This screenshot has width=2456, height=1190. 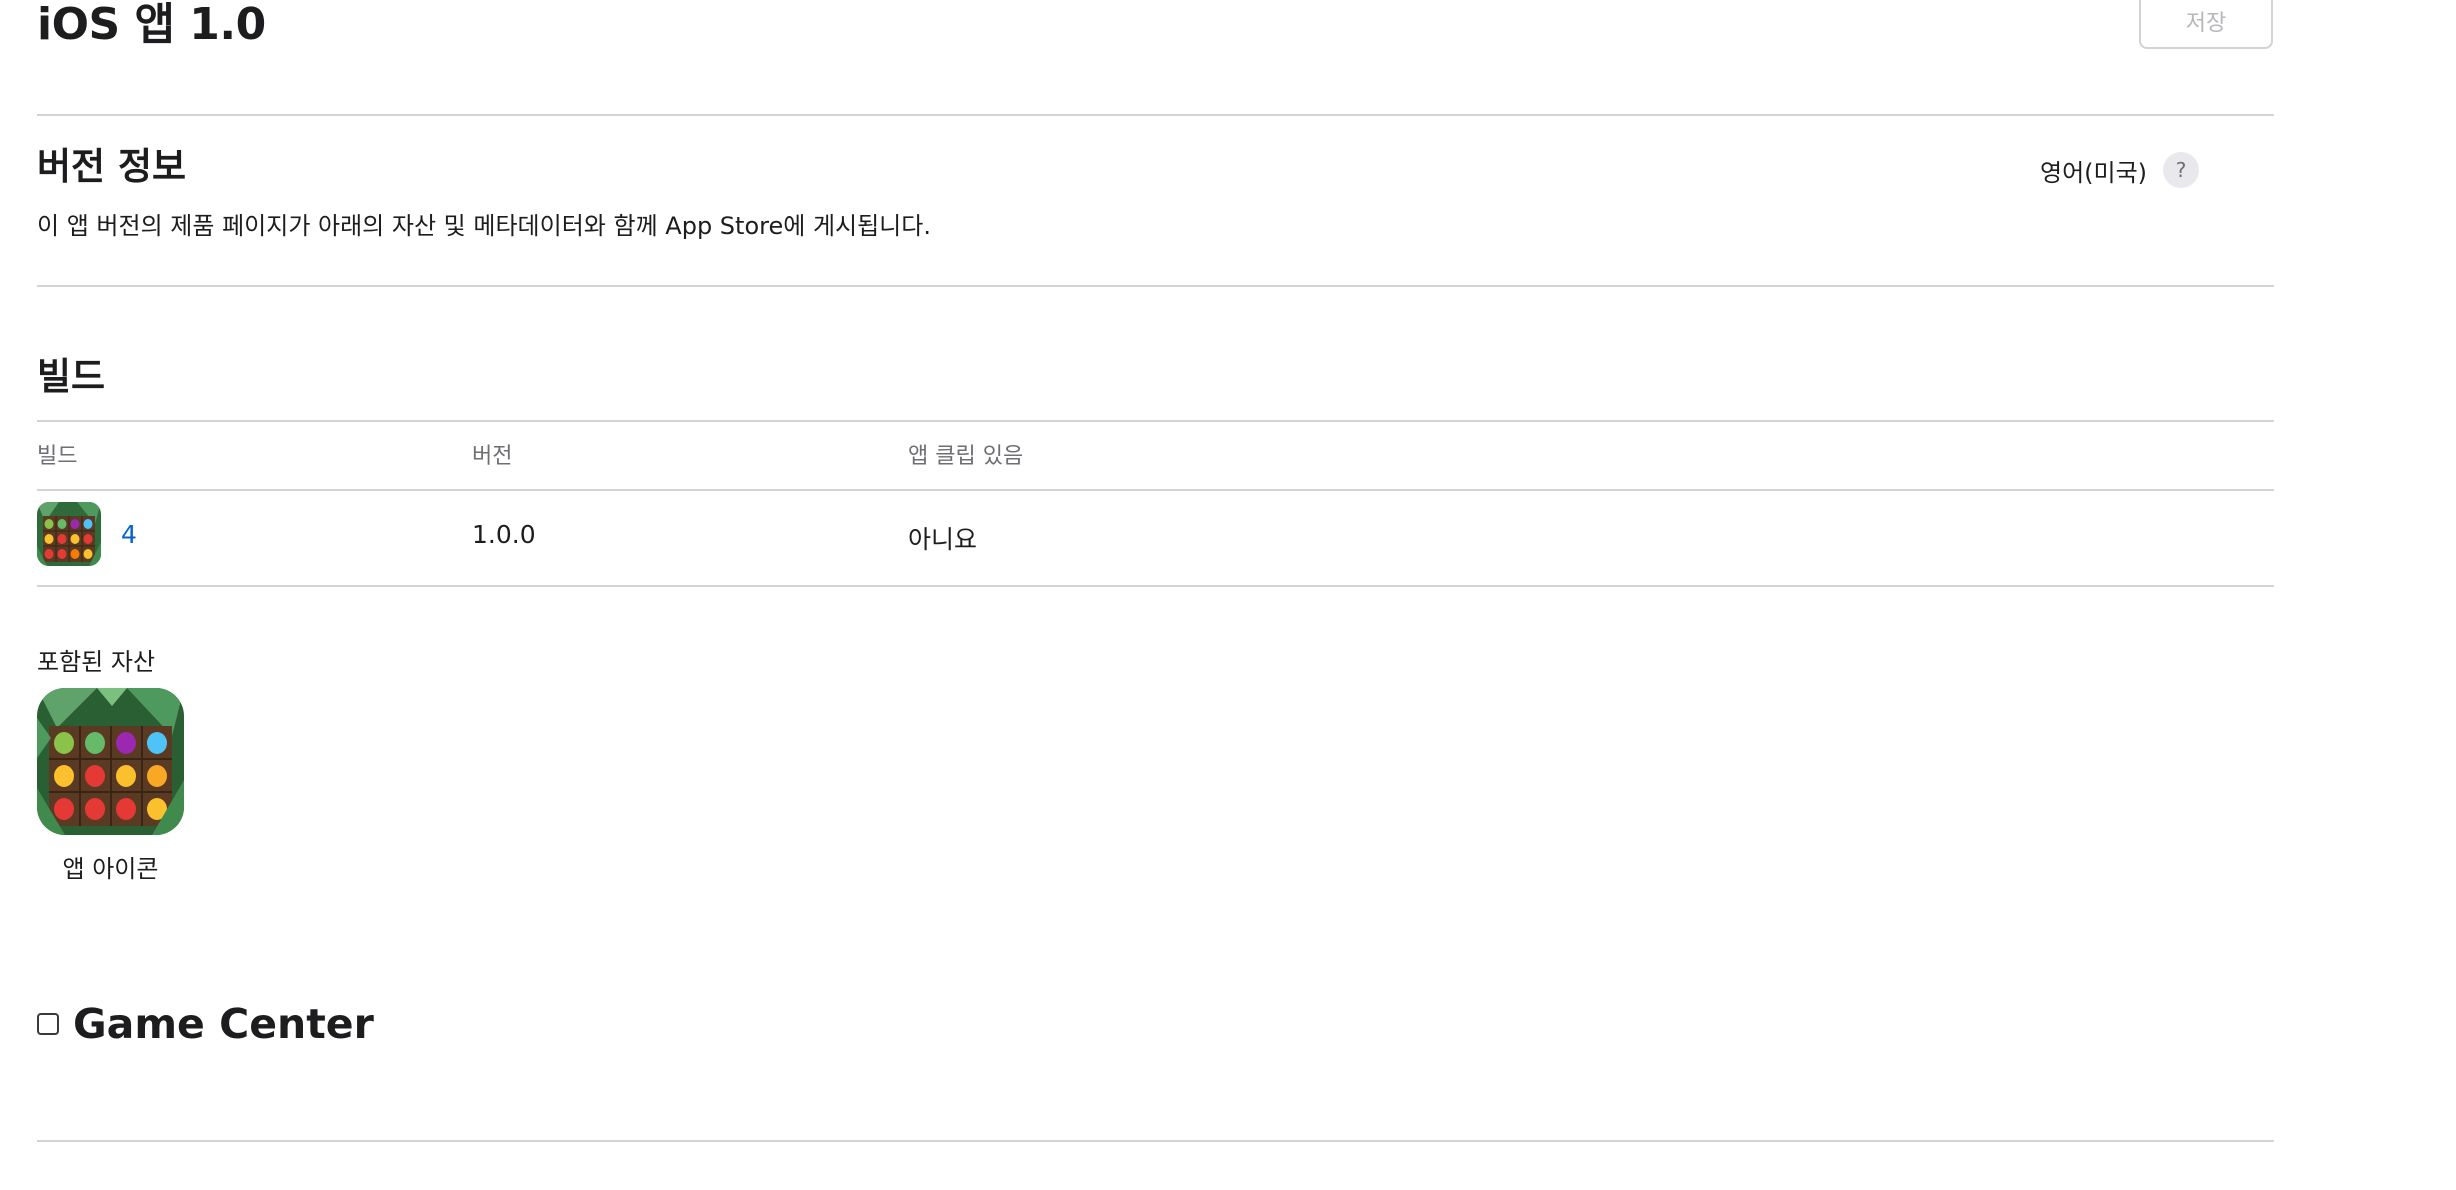 I want to click on build-number-link: 4, so click(x=129, y=534).